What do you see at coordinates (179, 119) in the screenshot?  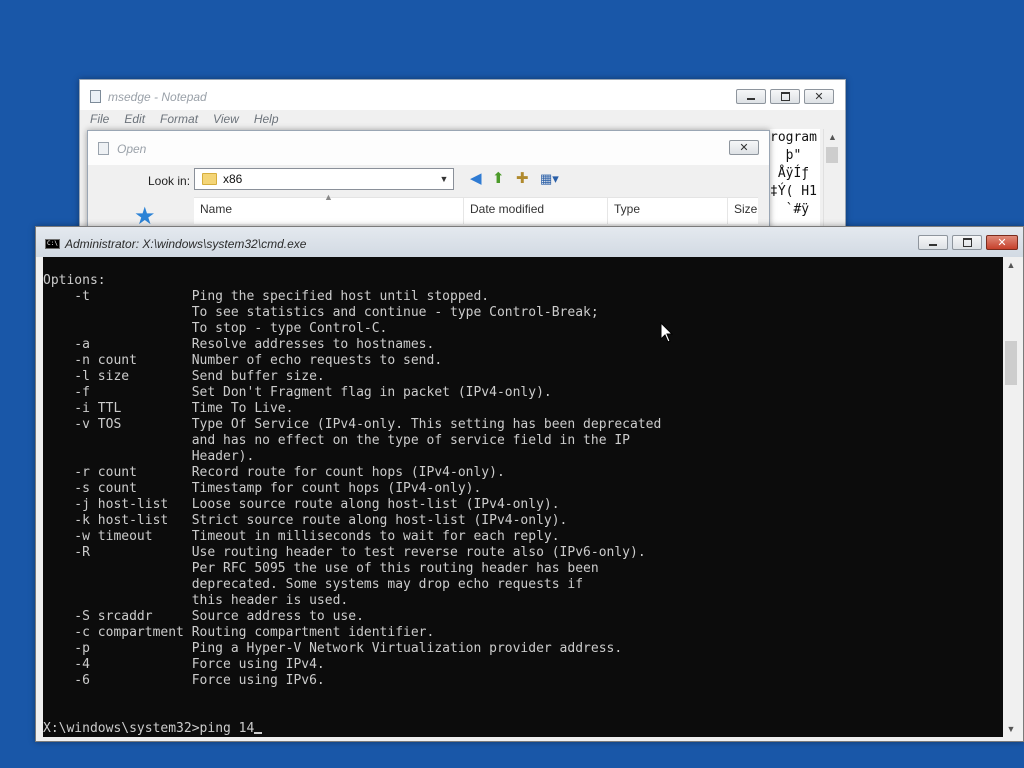 I see `menu-format: Format` at bounding box center [179, 119].